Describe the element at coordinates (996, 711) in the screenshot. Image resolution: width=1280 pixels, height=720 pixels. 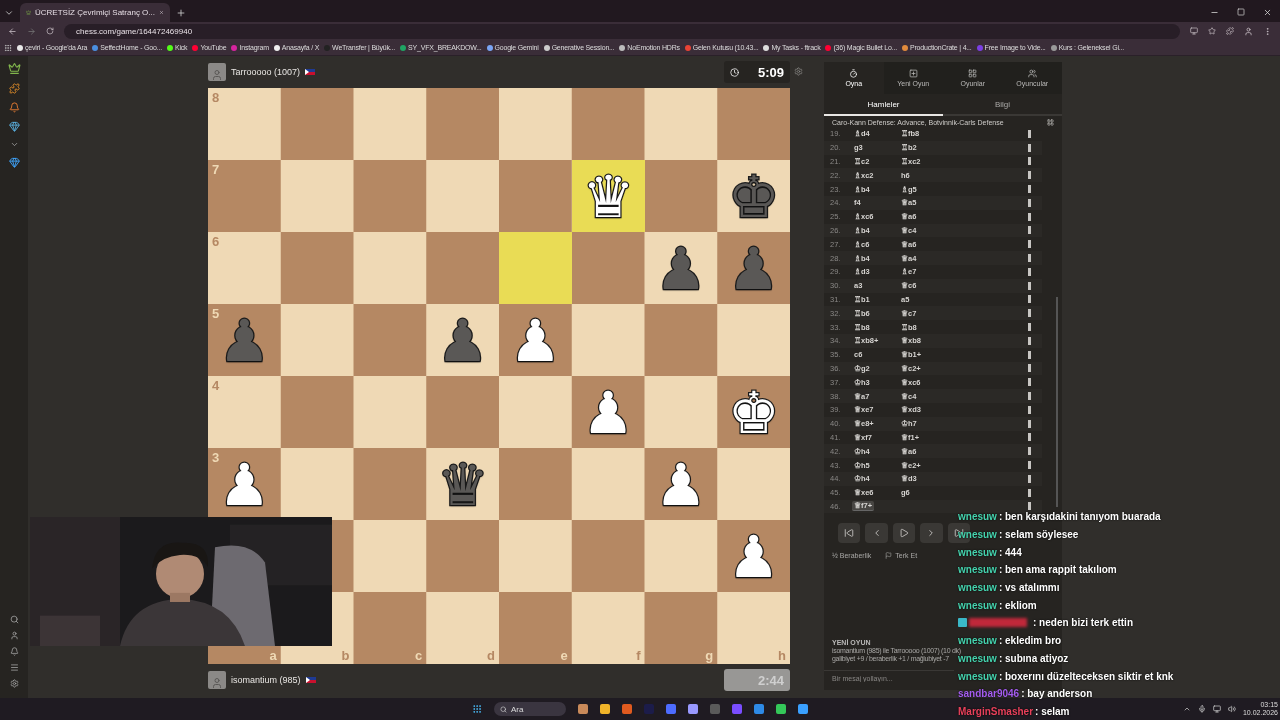
I see `chat-username: MarginSmasher` at that location.